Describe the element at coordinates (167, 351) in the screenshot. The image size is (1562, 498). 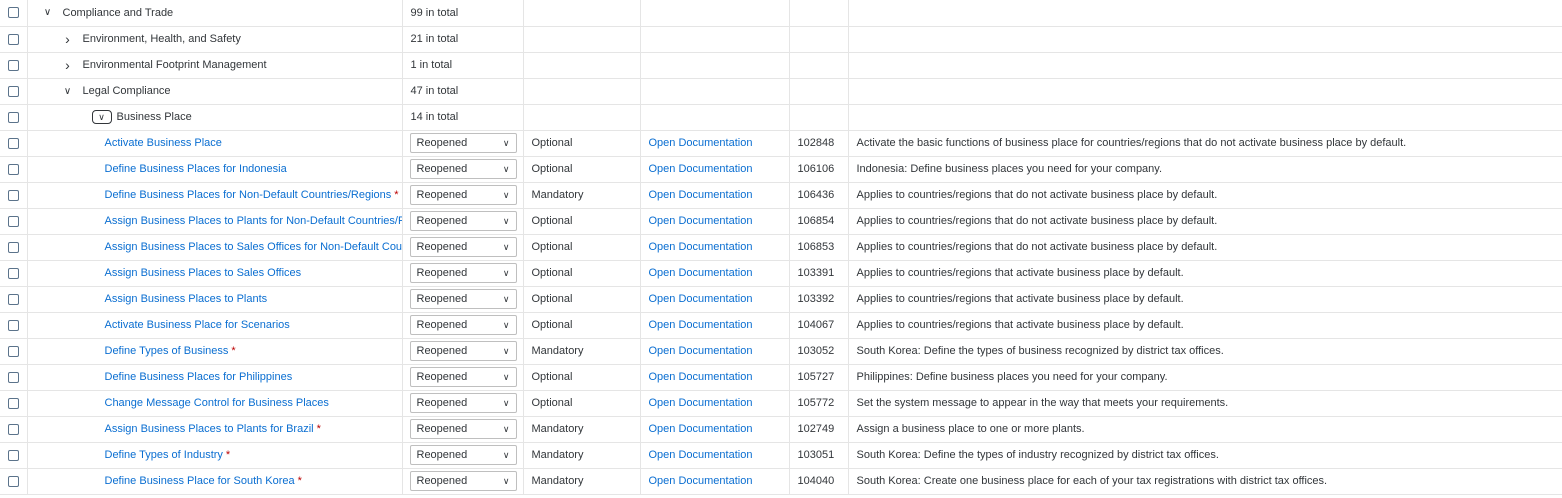
I see `activity-link: Define Types of Business` at that location.